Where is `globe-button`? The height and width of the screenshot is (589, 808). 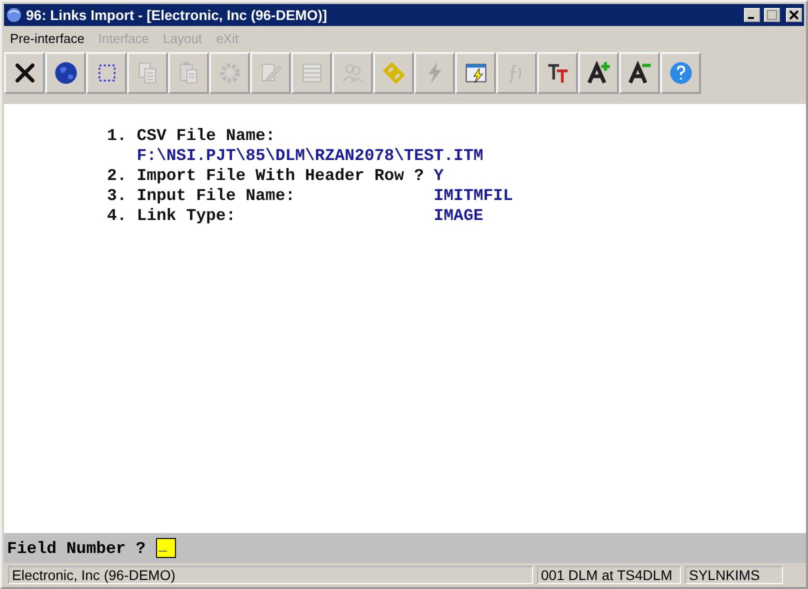 globe-button is located at coordinates (65, 73).